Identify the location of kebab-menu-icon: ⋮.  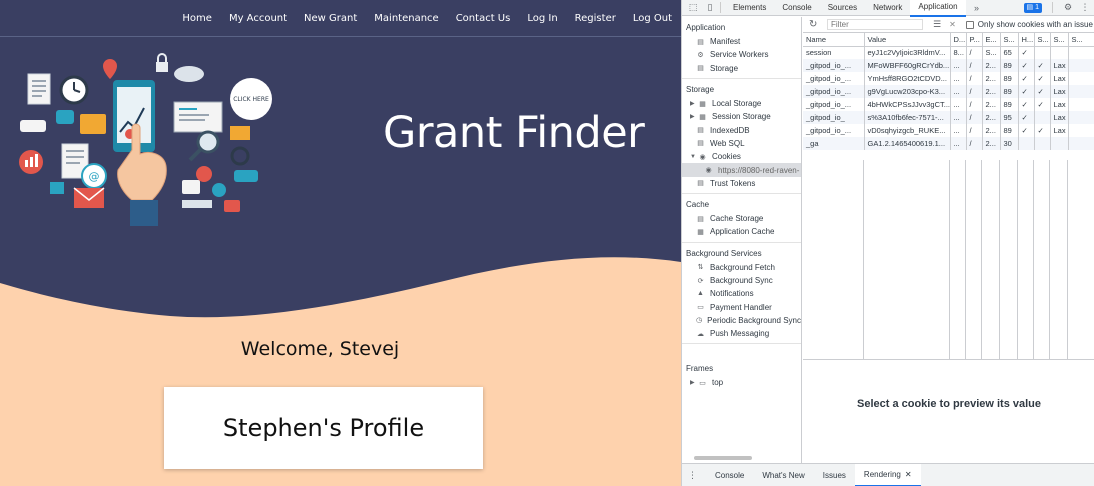
(1085, 8).